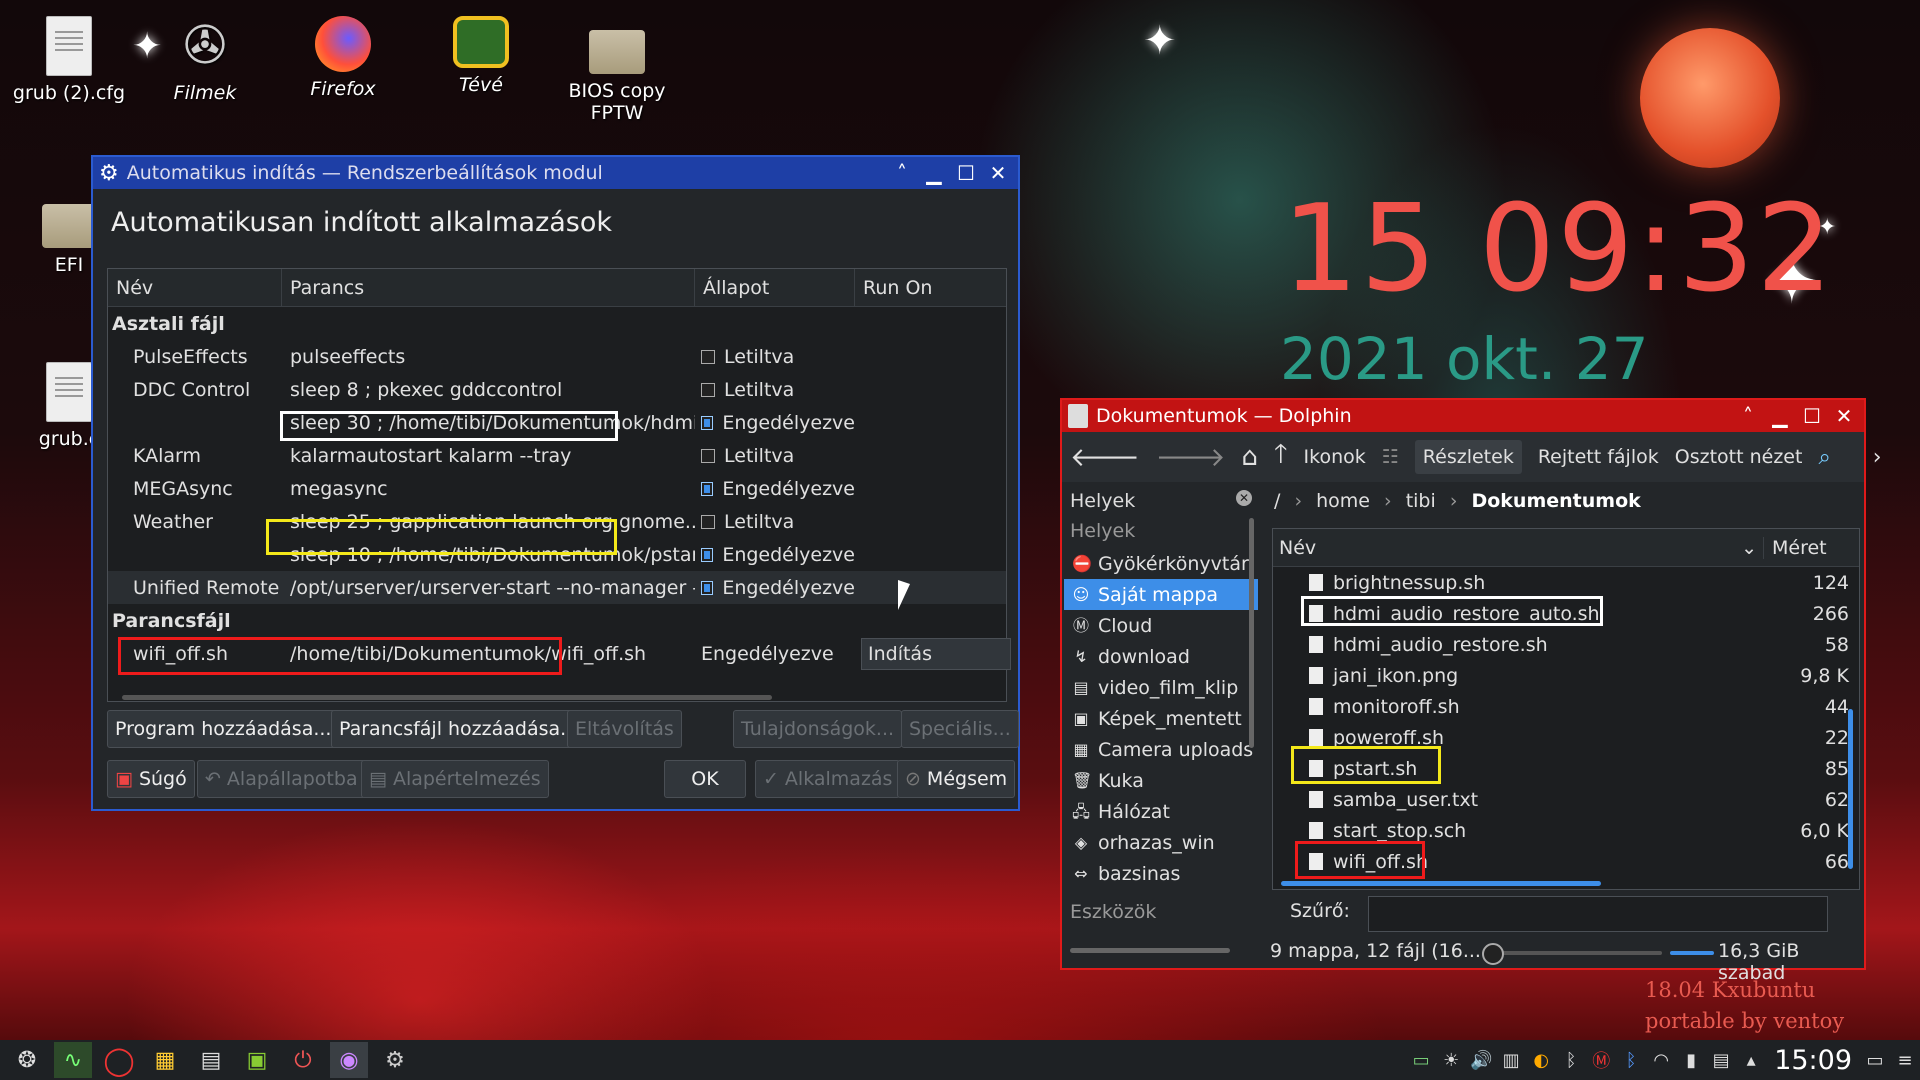 Image resolution: width=1920 pixels, height=1080 pixels. Describe the element at coordinates (1541, 1060) in the screenshot. I see `media-player-icon: ◐` at that location.